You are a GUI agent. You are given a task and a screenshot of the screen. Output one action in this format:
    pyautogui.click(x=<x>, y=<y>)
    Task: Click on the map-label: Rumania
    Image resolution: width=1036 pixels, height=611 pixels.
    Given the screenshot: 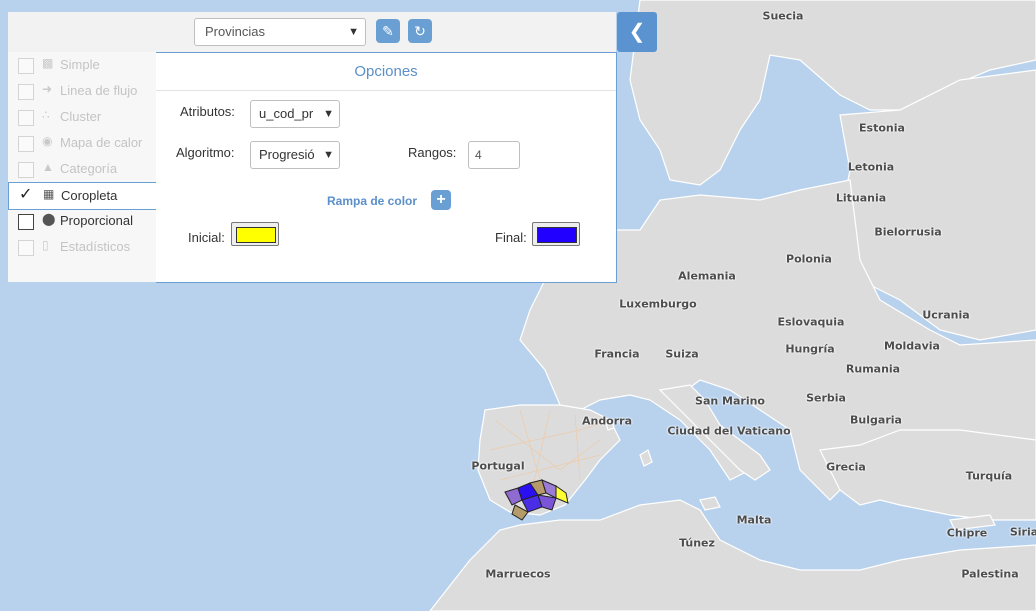 What is the action you would take?
    pyautogui.click(x=873, y=369)
    